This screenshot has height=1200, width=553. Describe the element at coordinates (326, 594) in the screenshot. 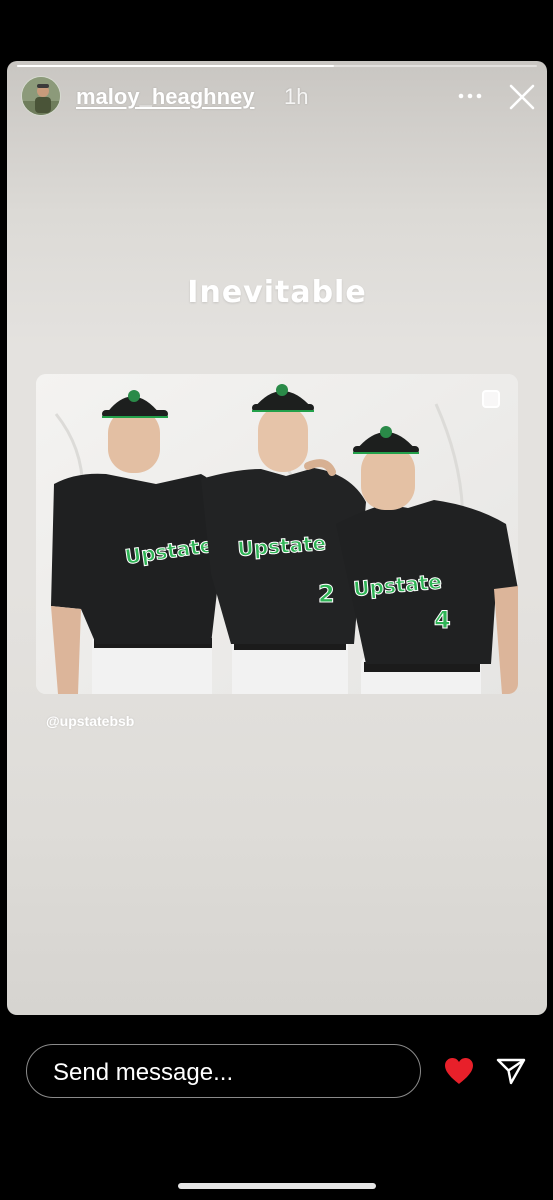

I see `jersey-number-2: 2` at that location.